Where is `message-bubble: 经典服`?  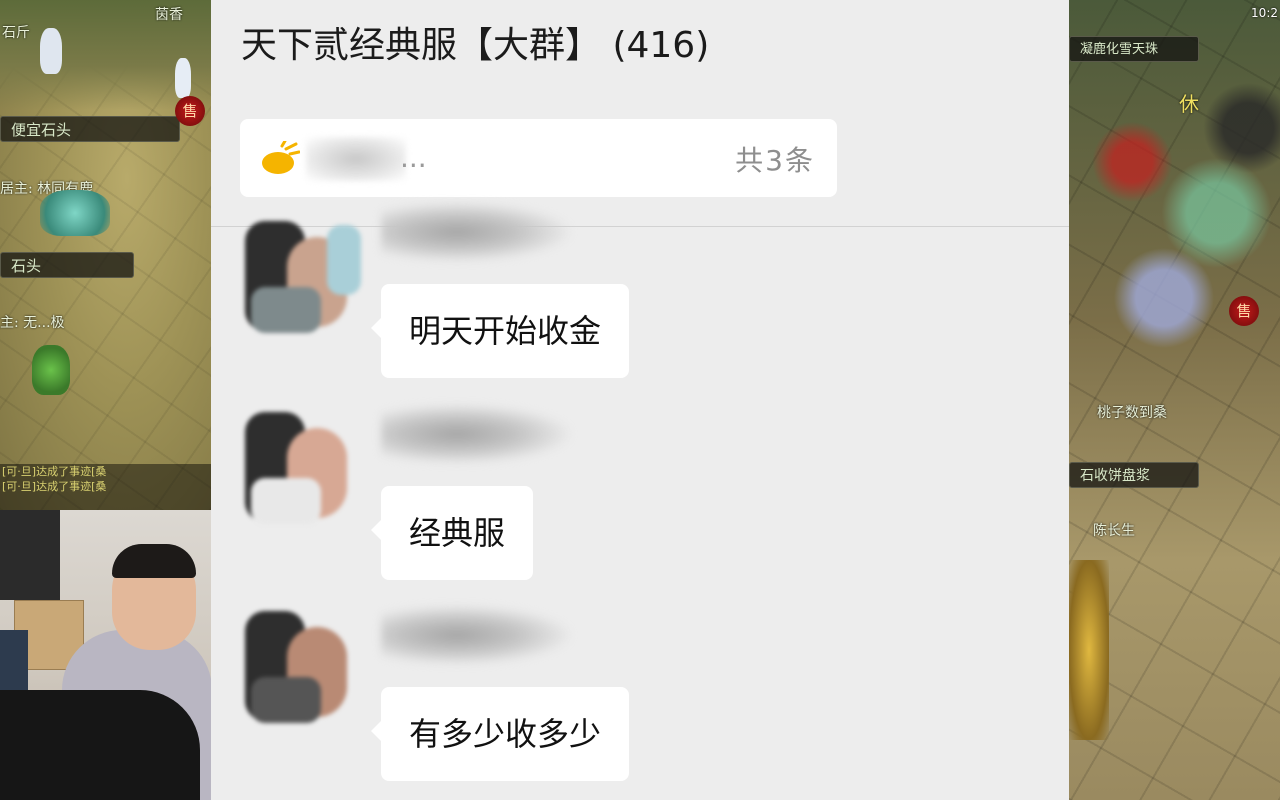 message-bubble: 经典服 is located at coordinates (452, 533).